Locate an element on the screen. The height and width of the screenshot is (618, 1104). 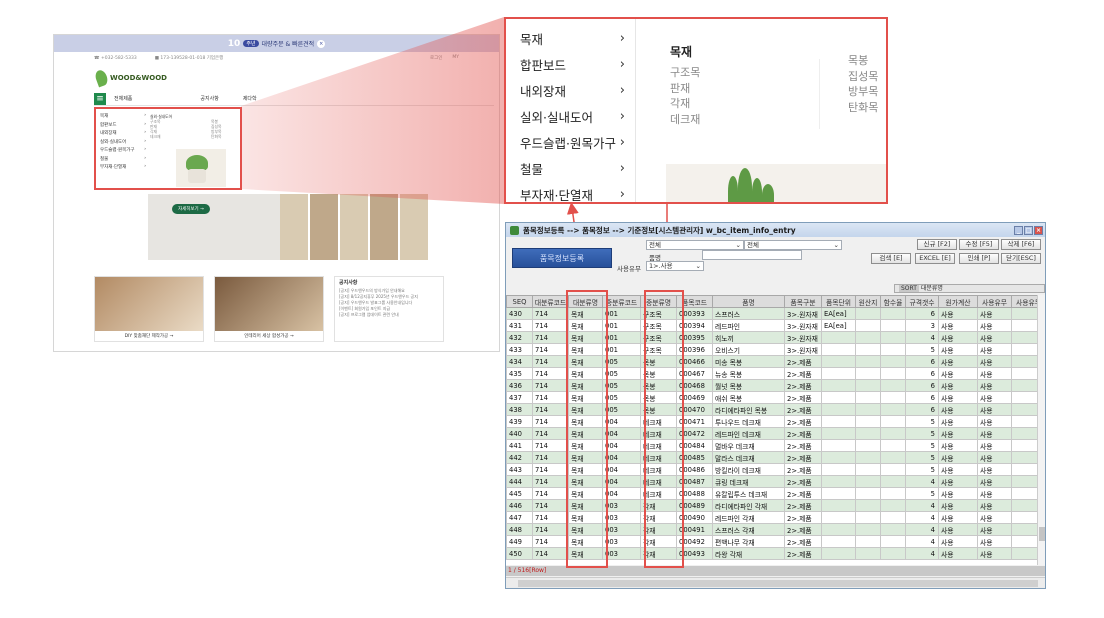
horizontal-scrollbar is located at coordinates (775, 582).